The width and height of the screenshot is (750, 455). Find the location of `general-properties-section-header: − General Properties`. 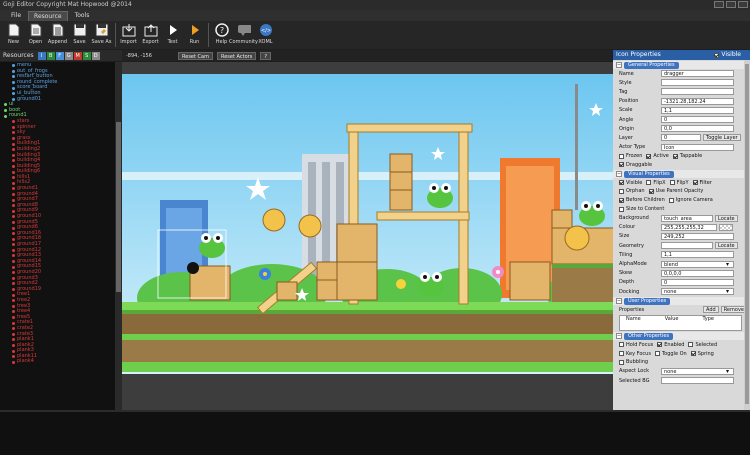

general-properties-section-header: − General Properties is located at coordinates (681, 65).